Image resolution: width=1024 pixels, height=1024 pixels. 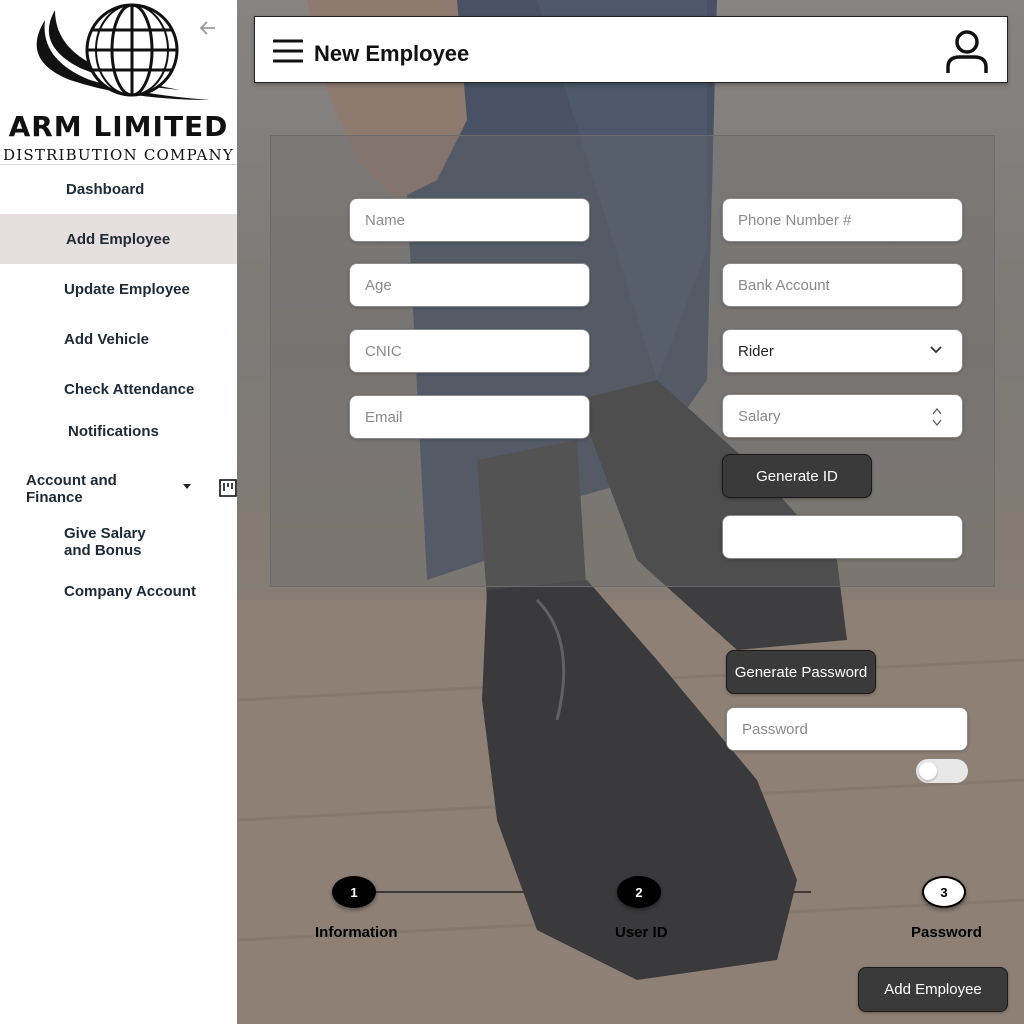 I want to click on sidebar-item-add-employee: Add Employee, so click(x=118, y=239).